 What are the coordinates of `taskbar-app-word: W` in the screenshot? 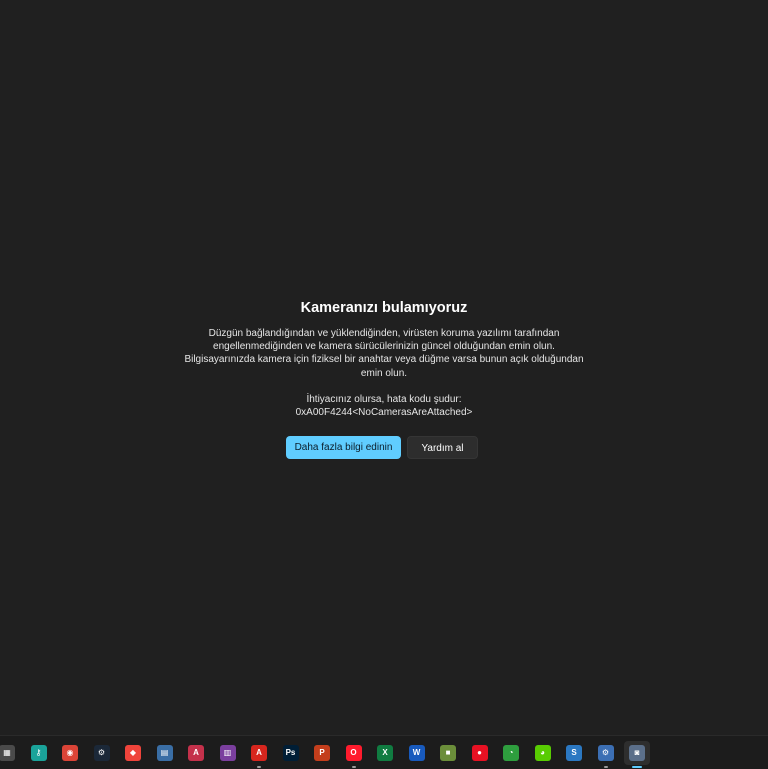 It's located at (417, 753).